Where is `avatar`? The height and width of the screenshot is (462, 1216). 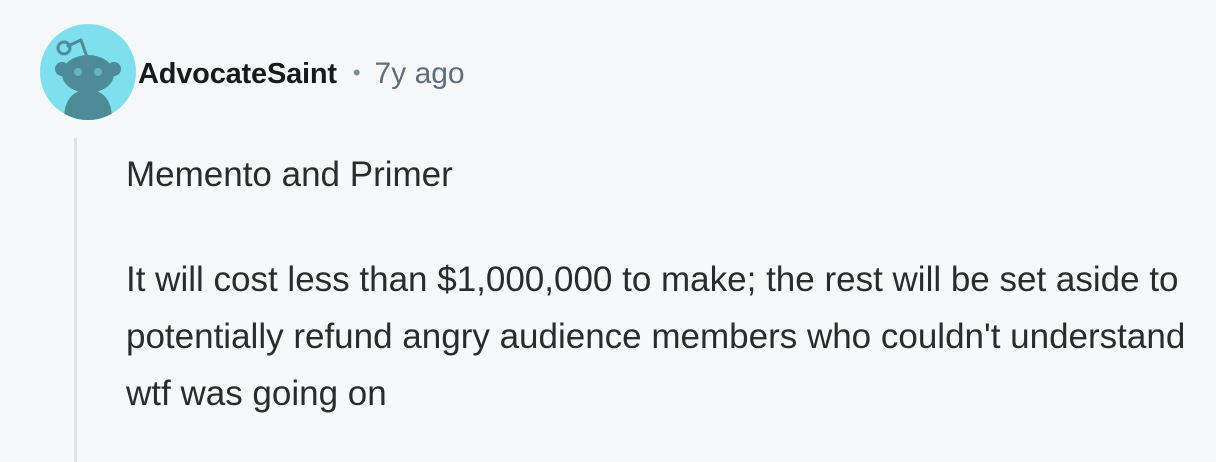 avatar is located at coordinates (88, 72).